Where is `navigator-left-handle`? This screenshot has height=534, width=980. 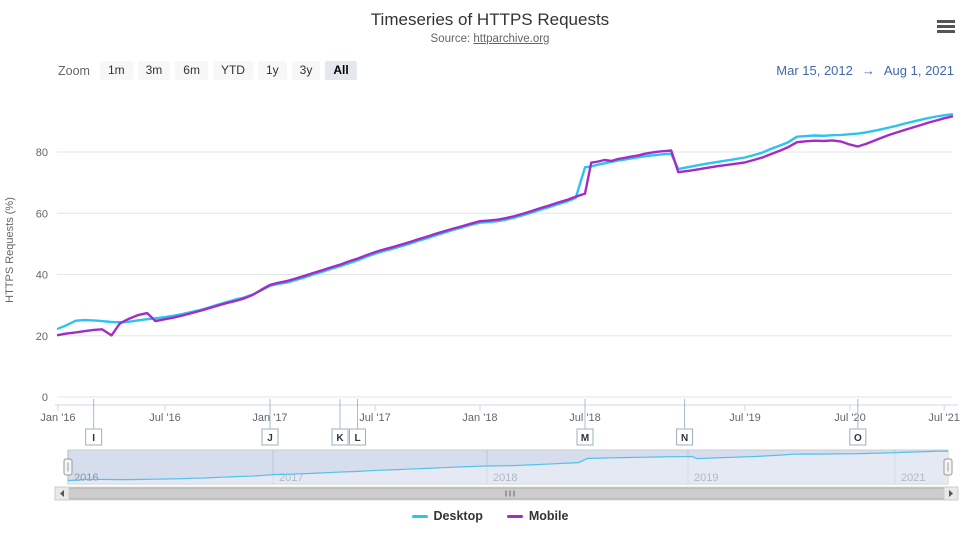 navigator-left-handle is located at coordinates (68, 467).